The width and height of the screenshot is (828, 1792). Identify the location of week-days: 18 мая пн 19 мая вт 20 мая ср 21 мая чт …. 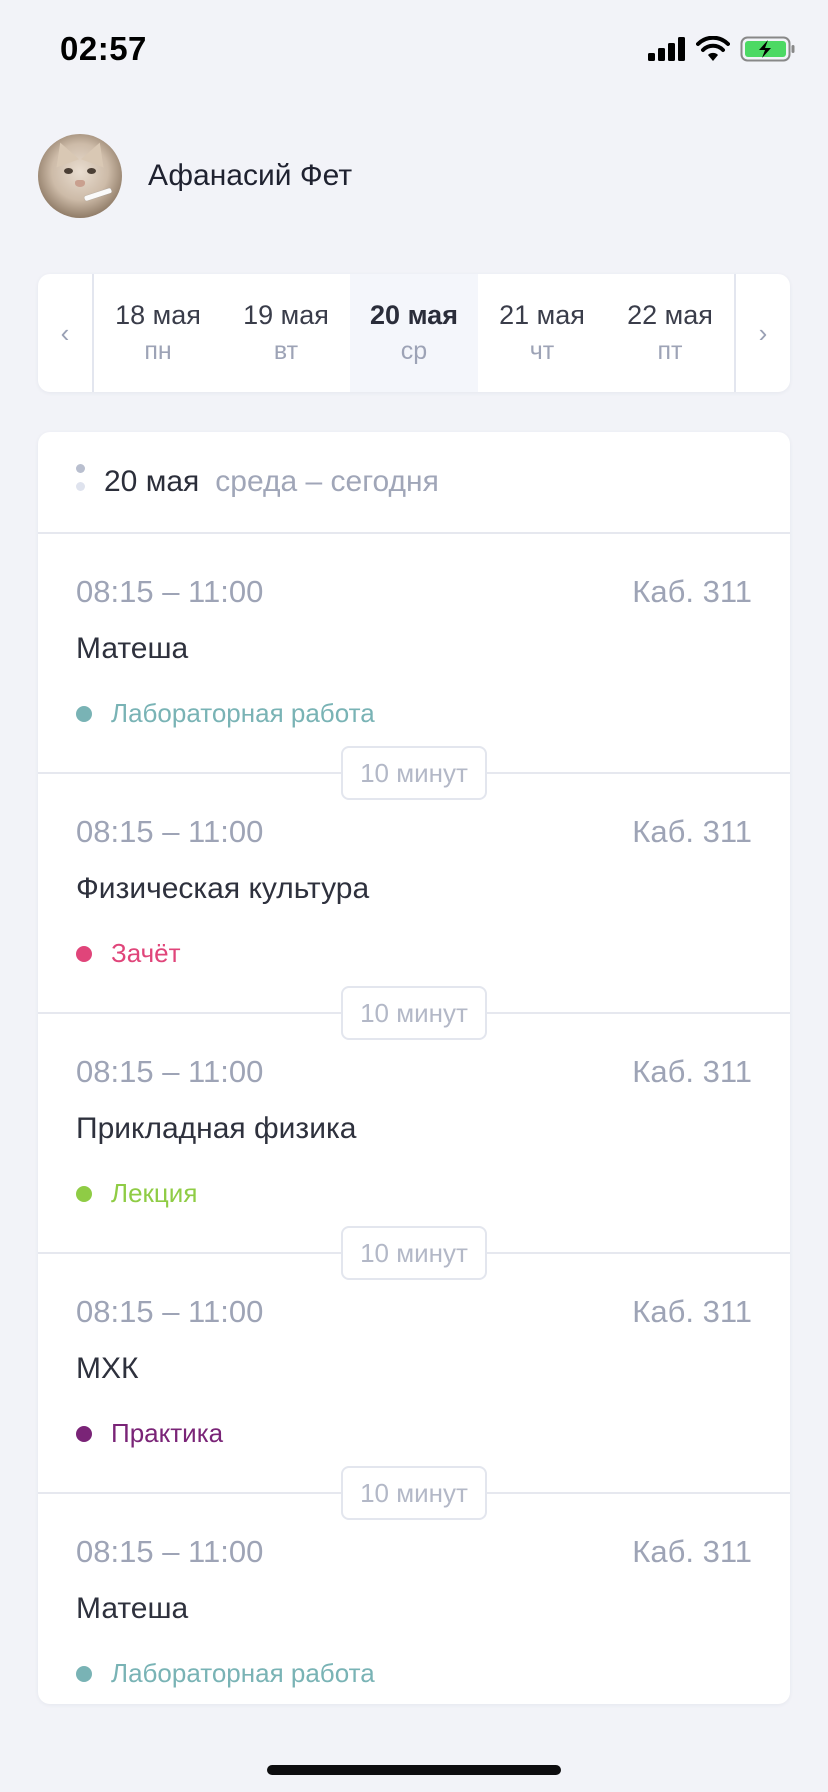
(414, 333).